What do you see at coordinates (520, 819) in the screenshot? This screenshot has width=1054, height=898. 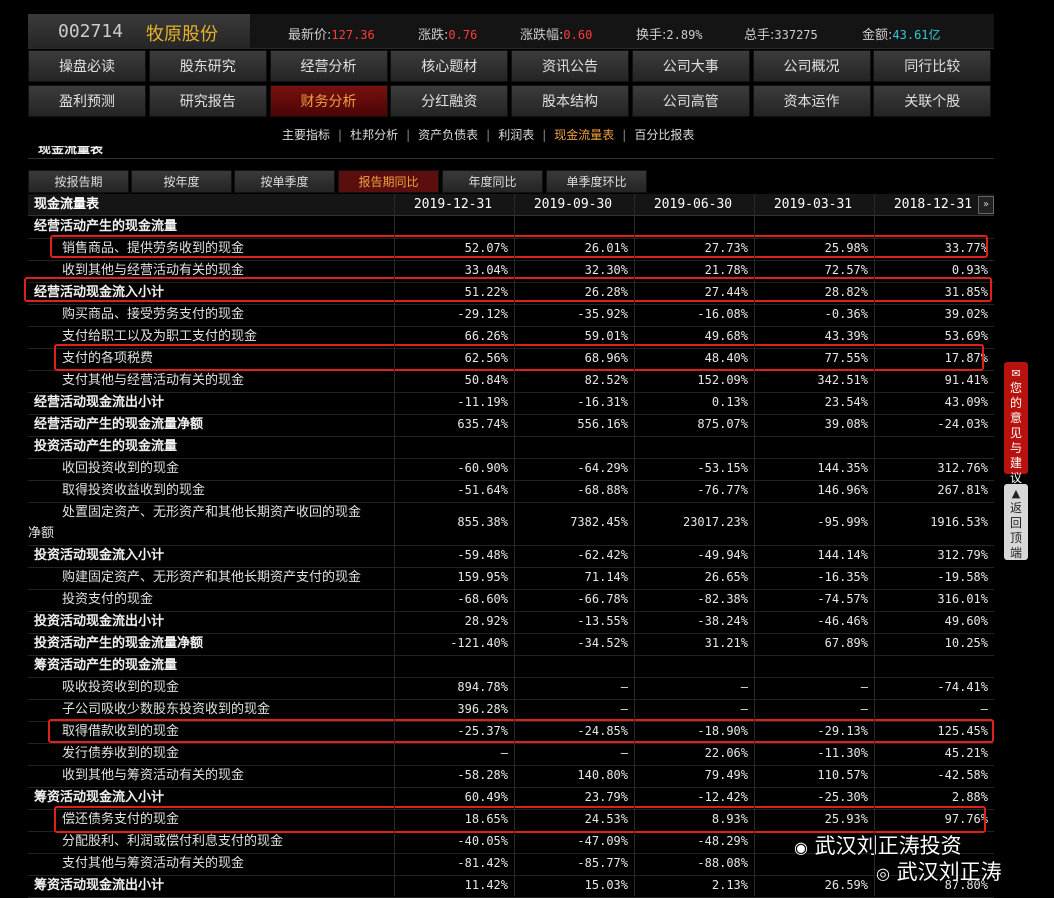 I see `highlight-box-debt-repayment` at bounding box center [520, 819].